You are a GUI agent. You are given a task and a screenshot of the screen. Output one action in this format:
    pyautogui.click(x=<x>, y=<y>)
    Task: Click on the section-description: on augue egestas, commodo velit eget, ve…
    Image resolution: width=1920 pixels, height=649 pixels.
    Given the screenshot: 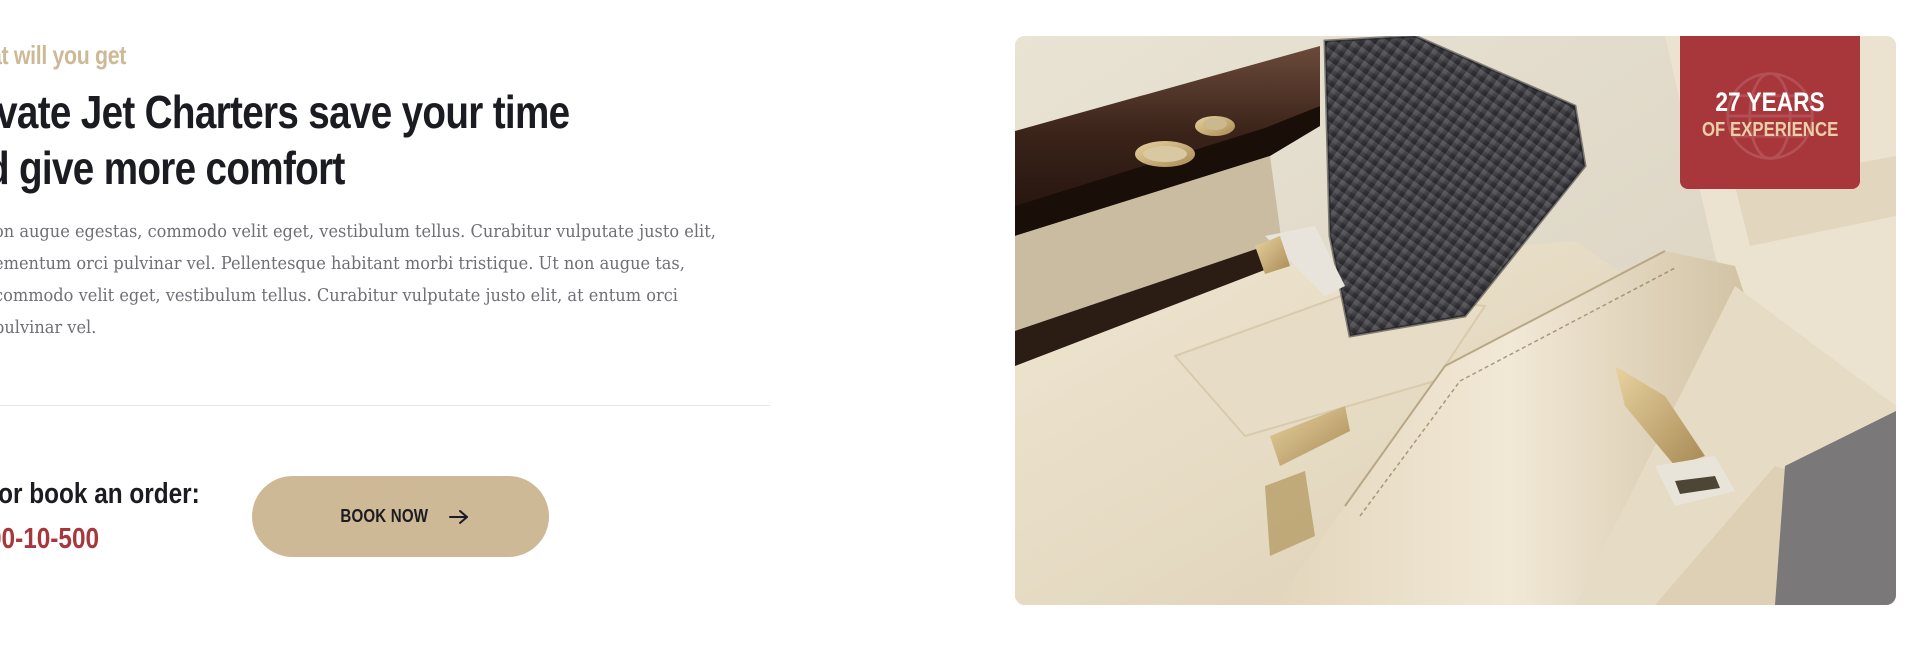 What is the action you would take?
    pyautogui.click(x=358, y=279)
    